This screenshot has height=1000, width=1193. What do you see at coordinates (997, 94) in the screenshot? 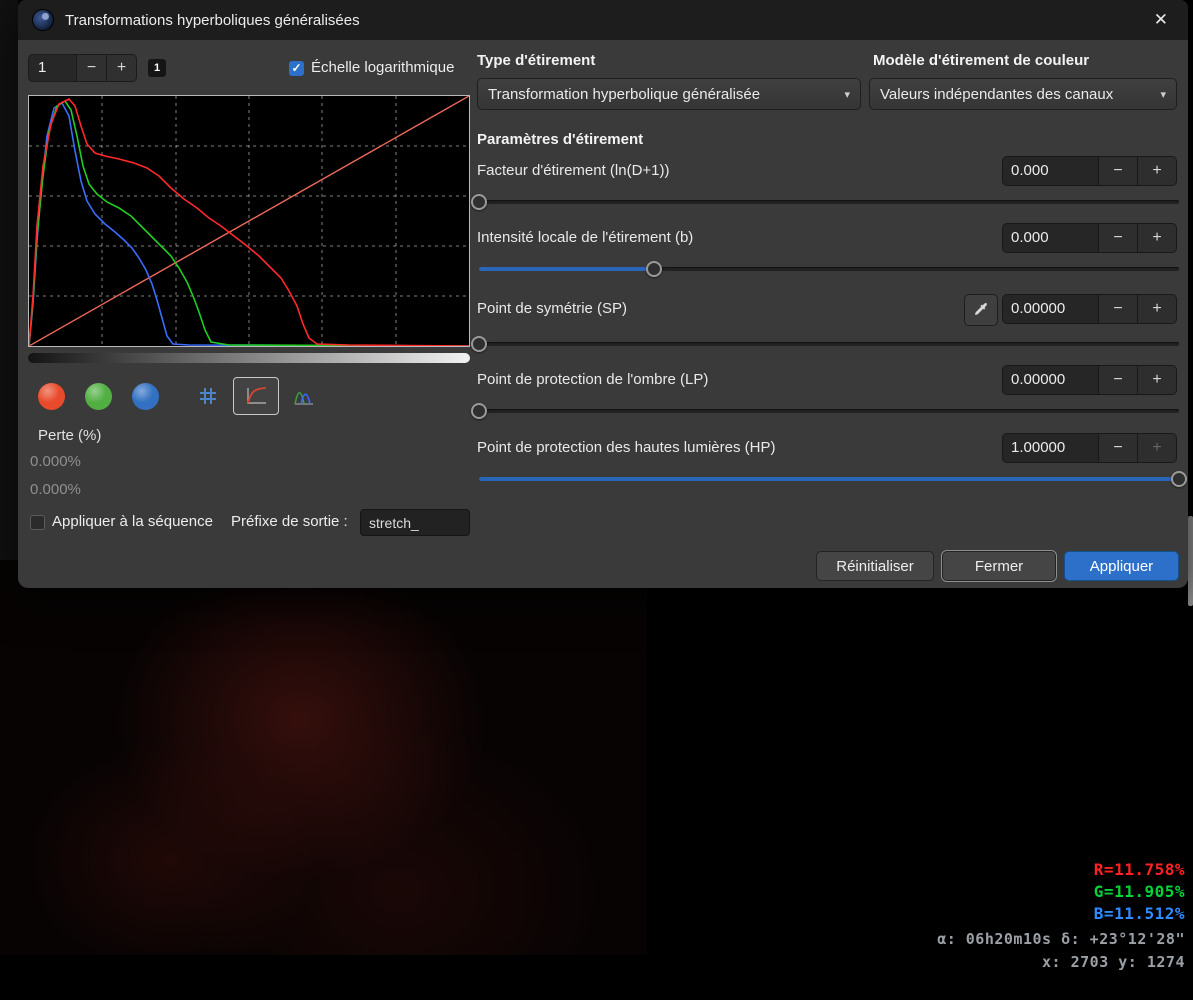
I see `color-model-value: Valeurs indépendantes des canaux` at bounding box center [997, 94].